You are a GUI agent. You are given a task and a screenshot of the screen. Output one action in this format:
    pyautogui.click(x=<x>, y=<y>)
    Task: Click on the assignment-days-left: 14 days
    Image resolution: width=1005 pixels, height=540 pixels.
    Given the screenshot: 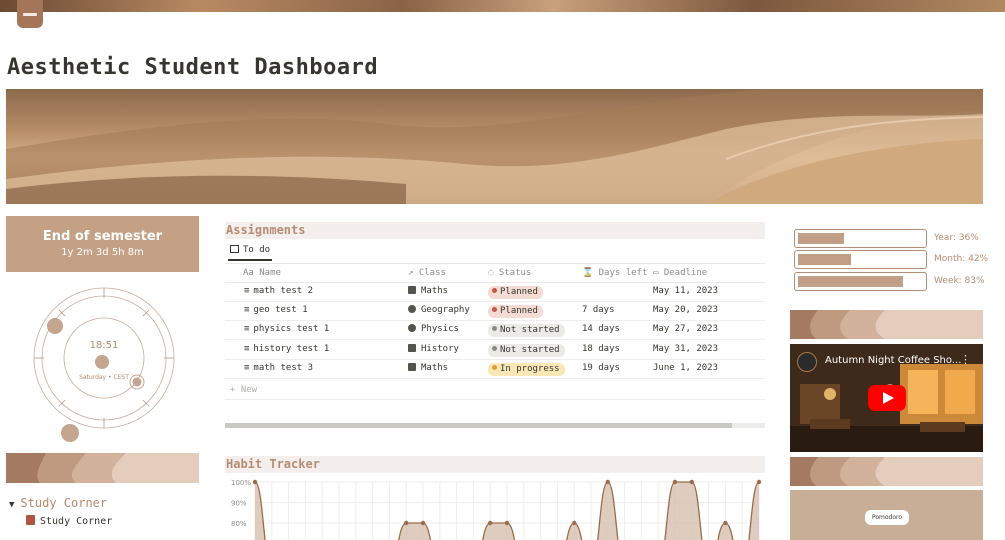 What is the action you would take?
    pyautogui.click(x=601, y=329)
    